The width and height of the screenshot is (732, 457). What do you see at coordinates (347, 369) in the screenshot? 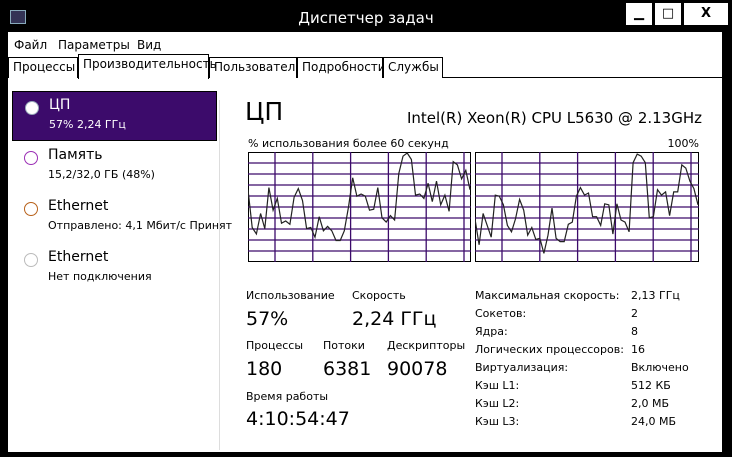
I see `threads-value: 6381` at bounding box center [347, 369].